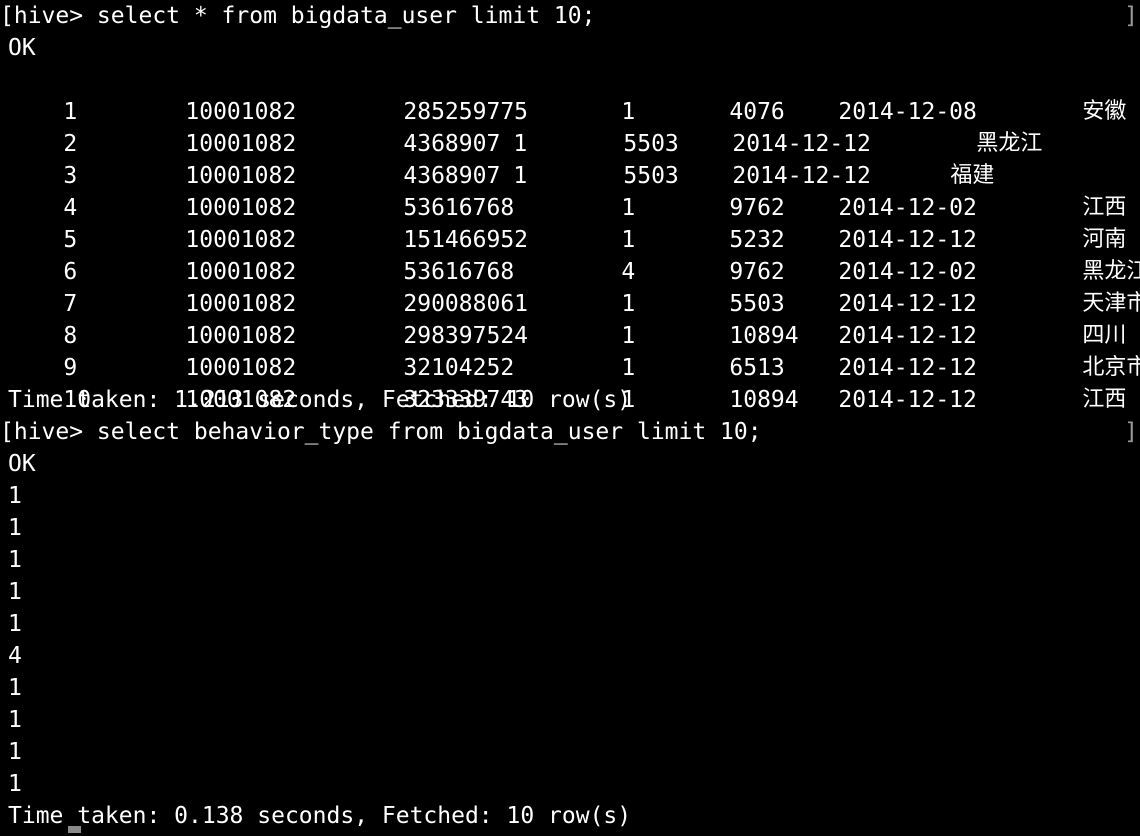 This screenshot has width=1140, height=836. Describe the element at coordinates (570, 382) in the screenshot. I see `table-row: 10 10001082 323339743 1 10894 2014-12-12 江西` at that location.